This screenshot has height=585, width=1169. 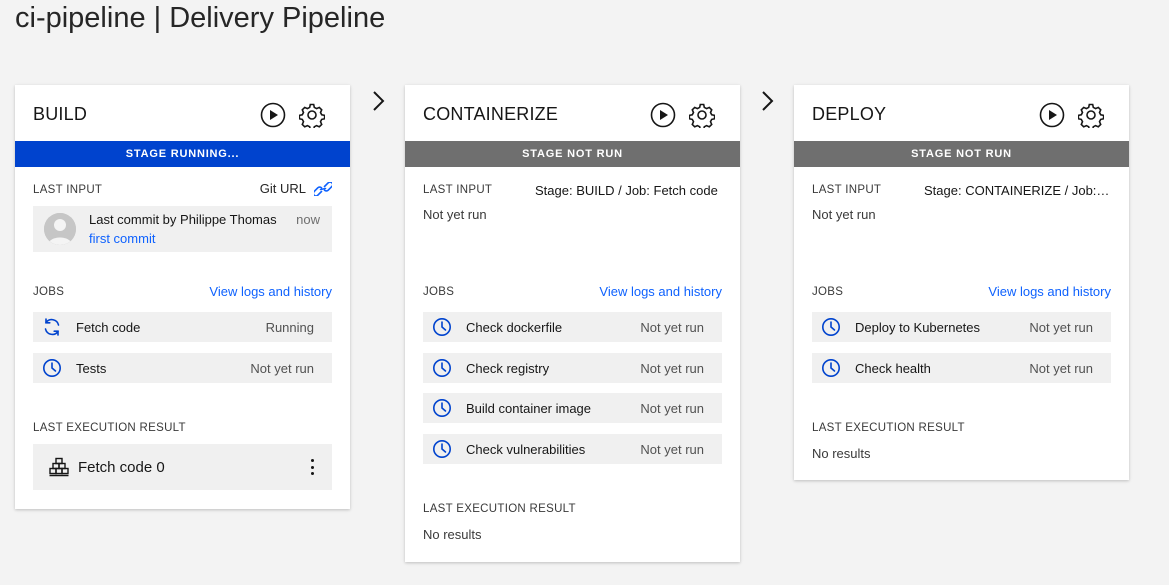 I want to click on job-row: Check registry Not yet run, so click(x=572, y=368).